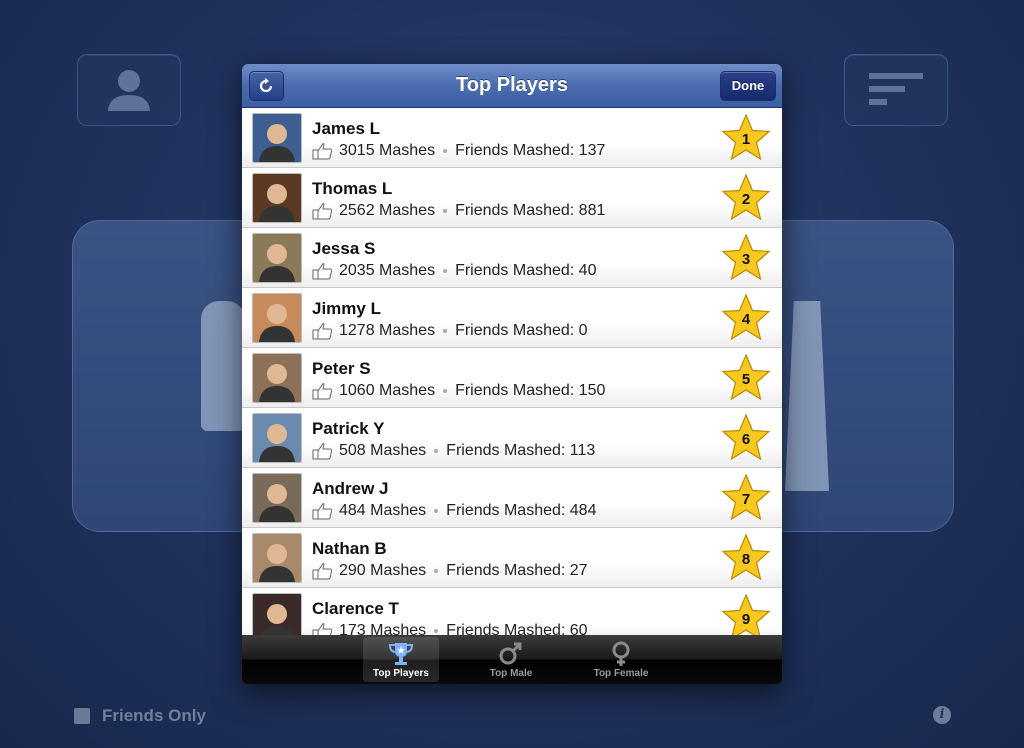 This screenshot has height=748, width=1024. I want to click on rank-number: 5, so click(746, 379).